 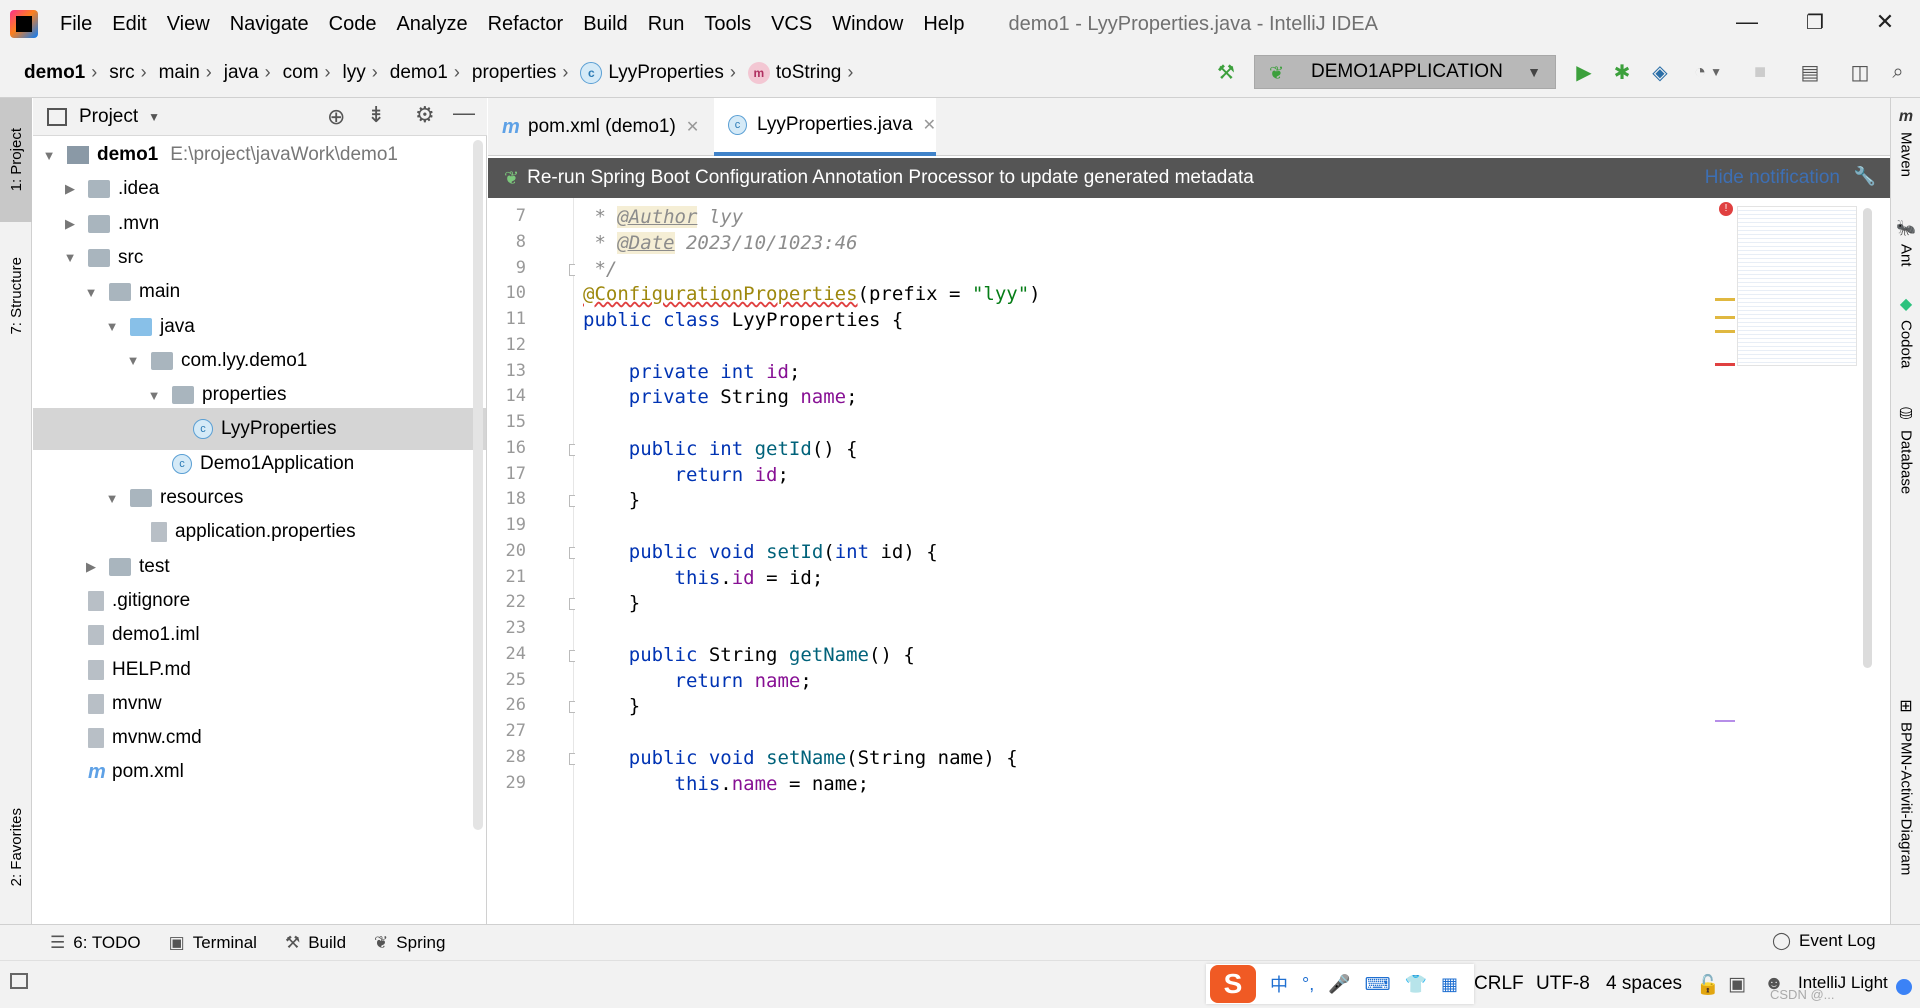 What do you see at coordinates (1622, 72) in the screenshot?
I see `debug-icon: ✱` at bounding box center [1622, 72].